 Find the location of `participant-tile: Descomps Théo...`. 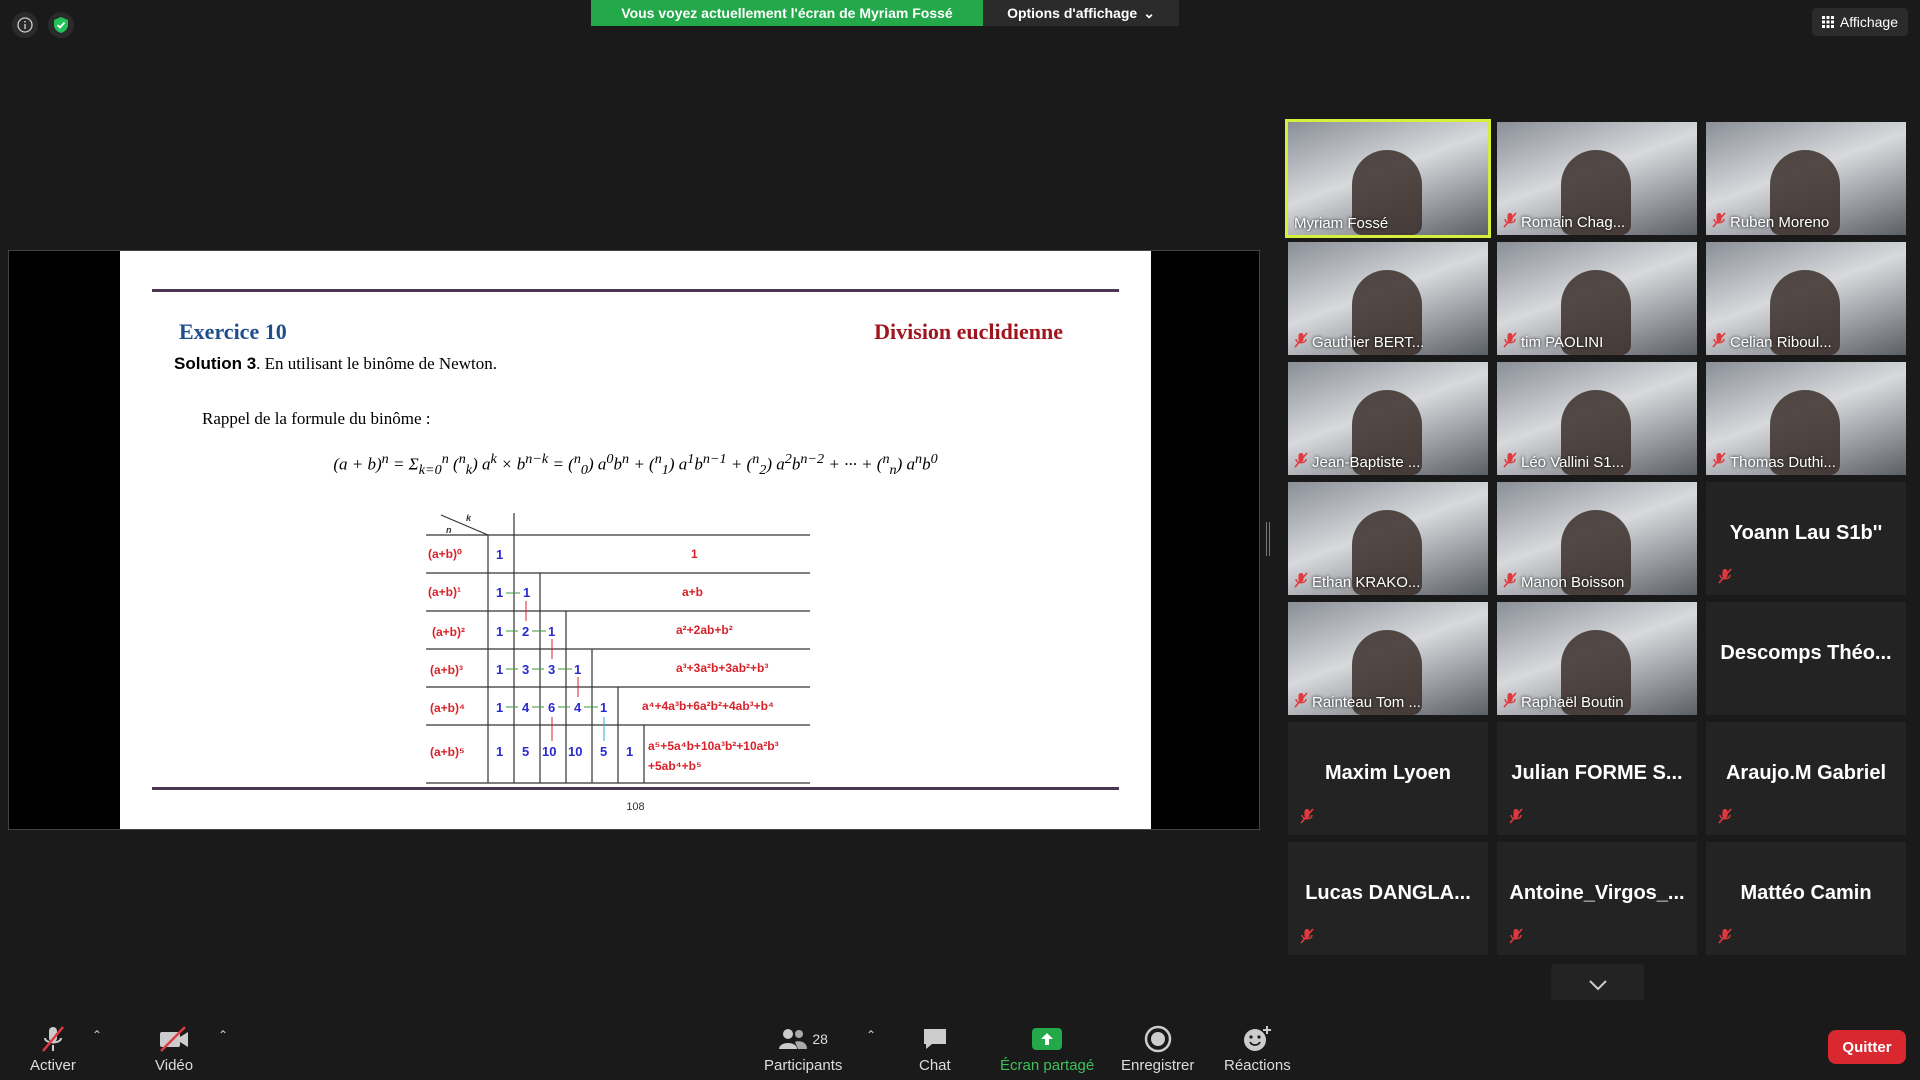

participant-tile: Descomps Théo... is located at coordinates (1806, 658).